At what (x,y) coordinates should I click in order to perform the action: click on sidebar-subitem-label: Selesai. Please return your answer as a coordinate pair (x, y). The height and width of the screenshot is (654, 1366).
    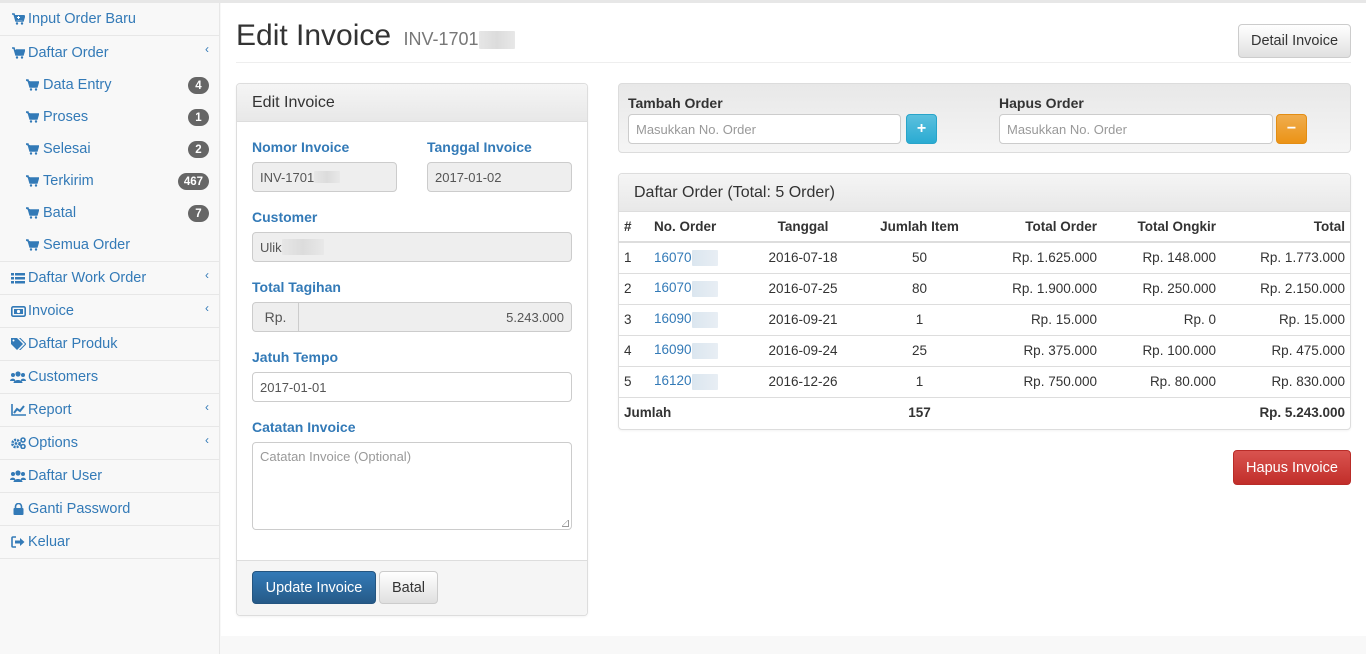
    Looking at the image, I should click on (67, 149).